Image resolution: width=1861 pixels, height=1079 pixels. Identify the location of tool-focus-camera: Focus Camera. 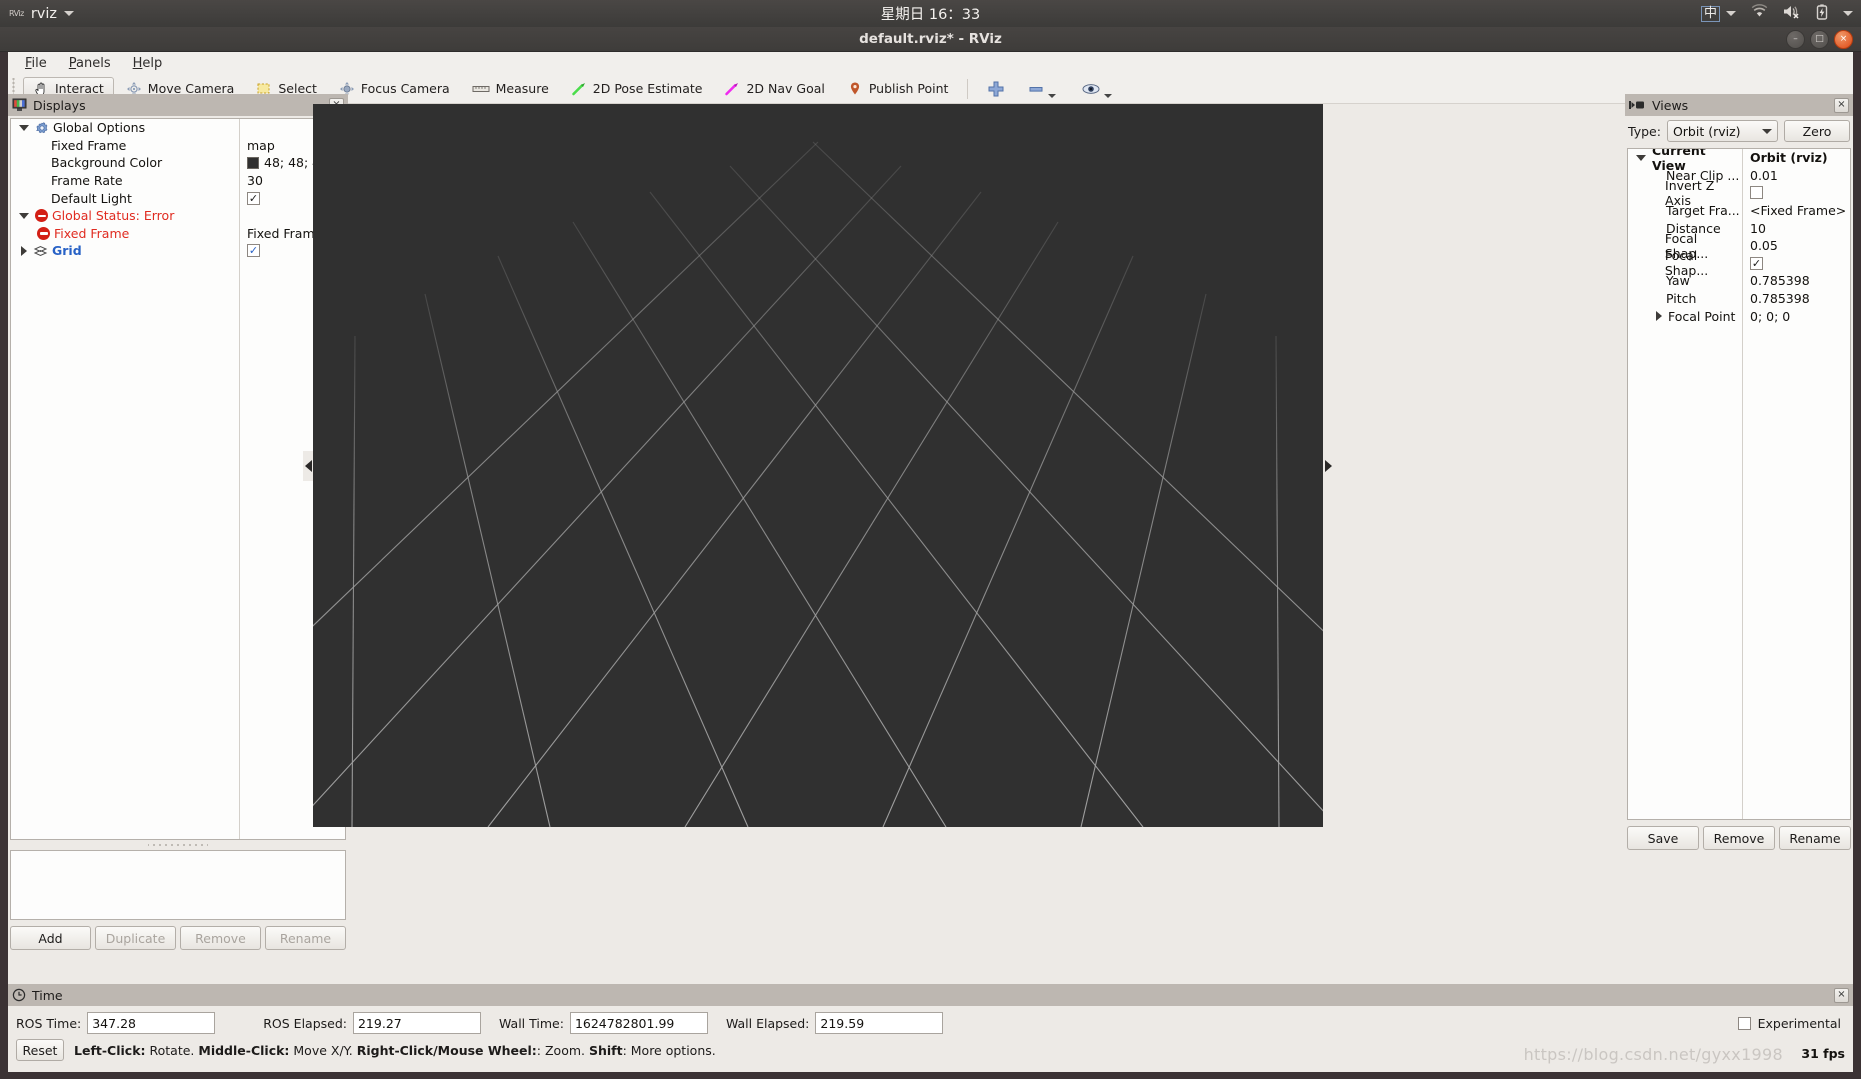
(394, 89).